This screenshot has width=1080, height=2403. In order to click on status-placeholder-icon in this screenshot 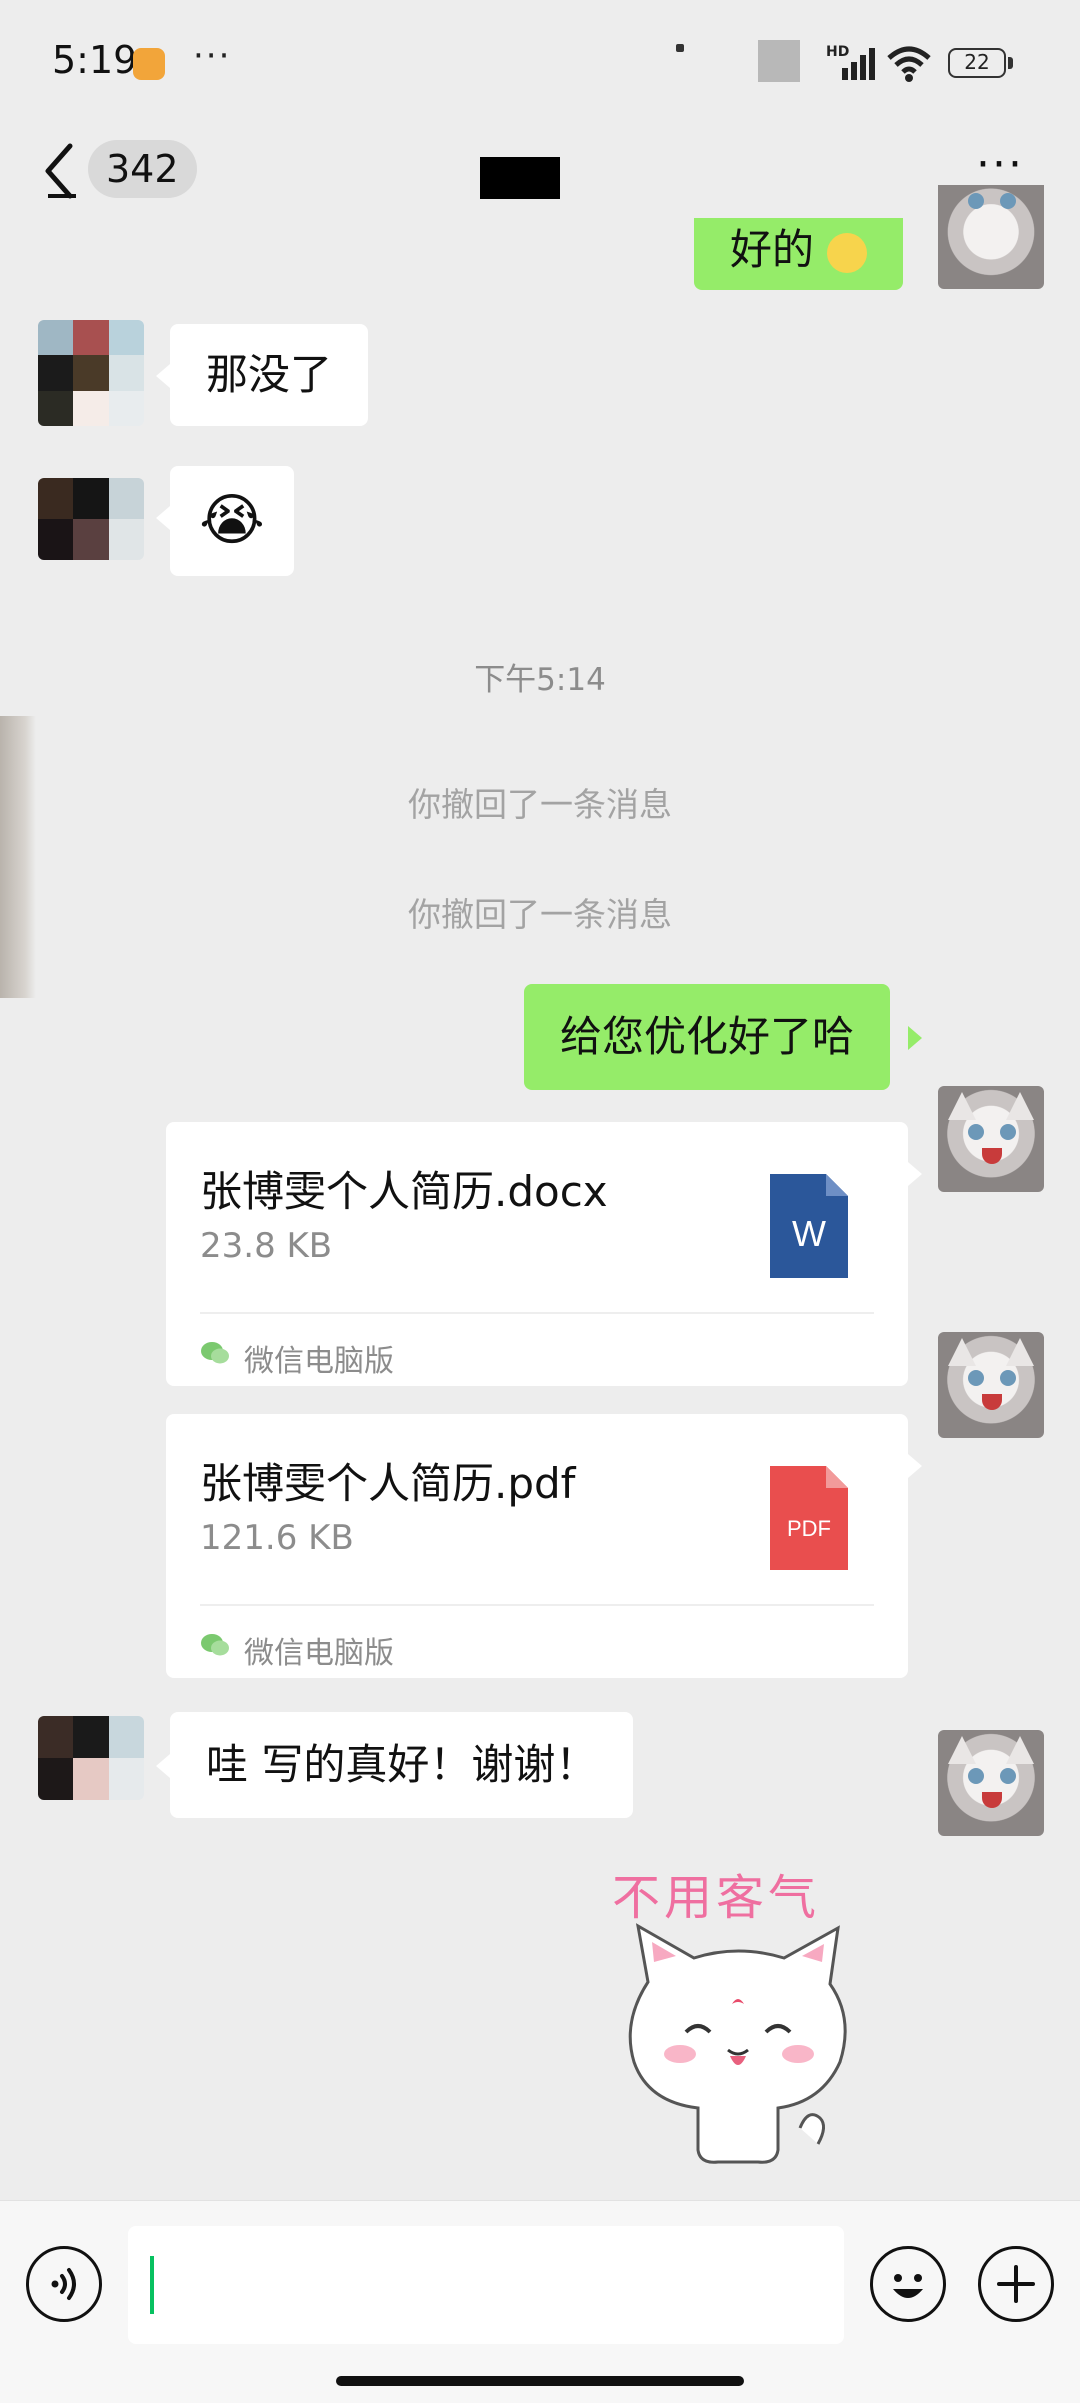, I will do `click(779, 61)`.